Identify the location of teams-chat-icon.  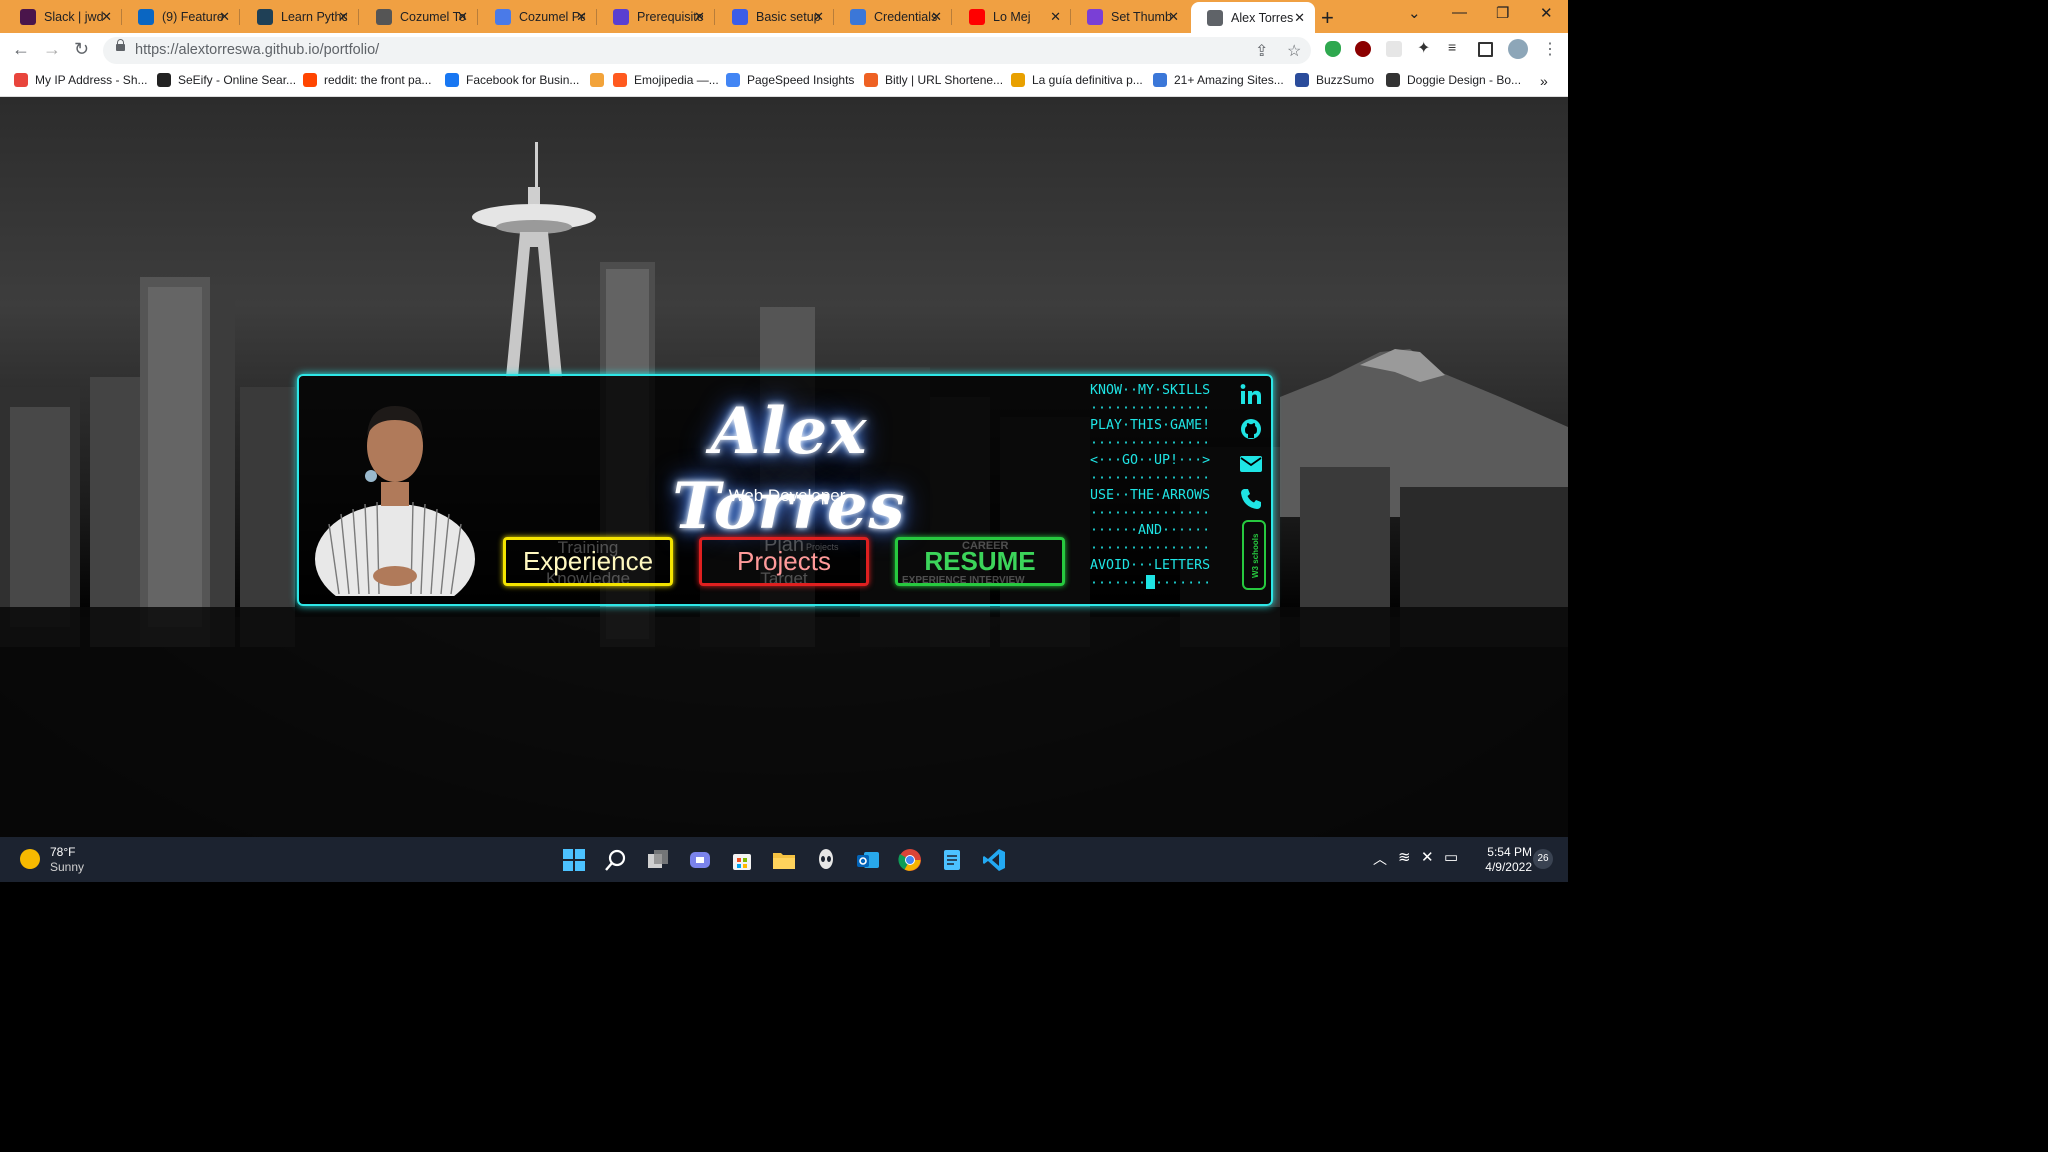
(700, 860).